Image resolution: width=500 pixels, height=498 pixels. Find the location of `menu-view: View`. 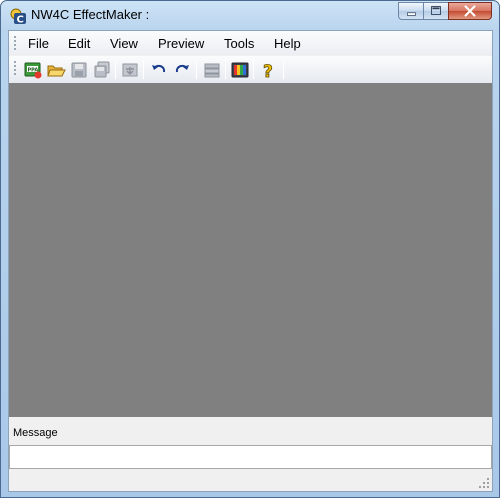

menu-view: View is located at coordinates (124, 43).